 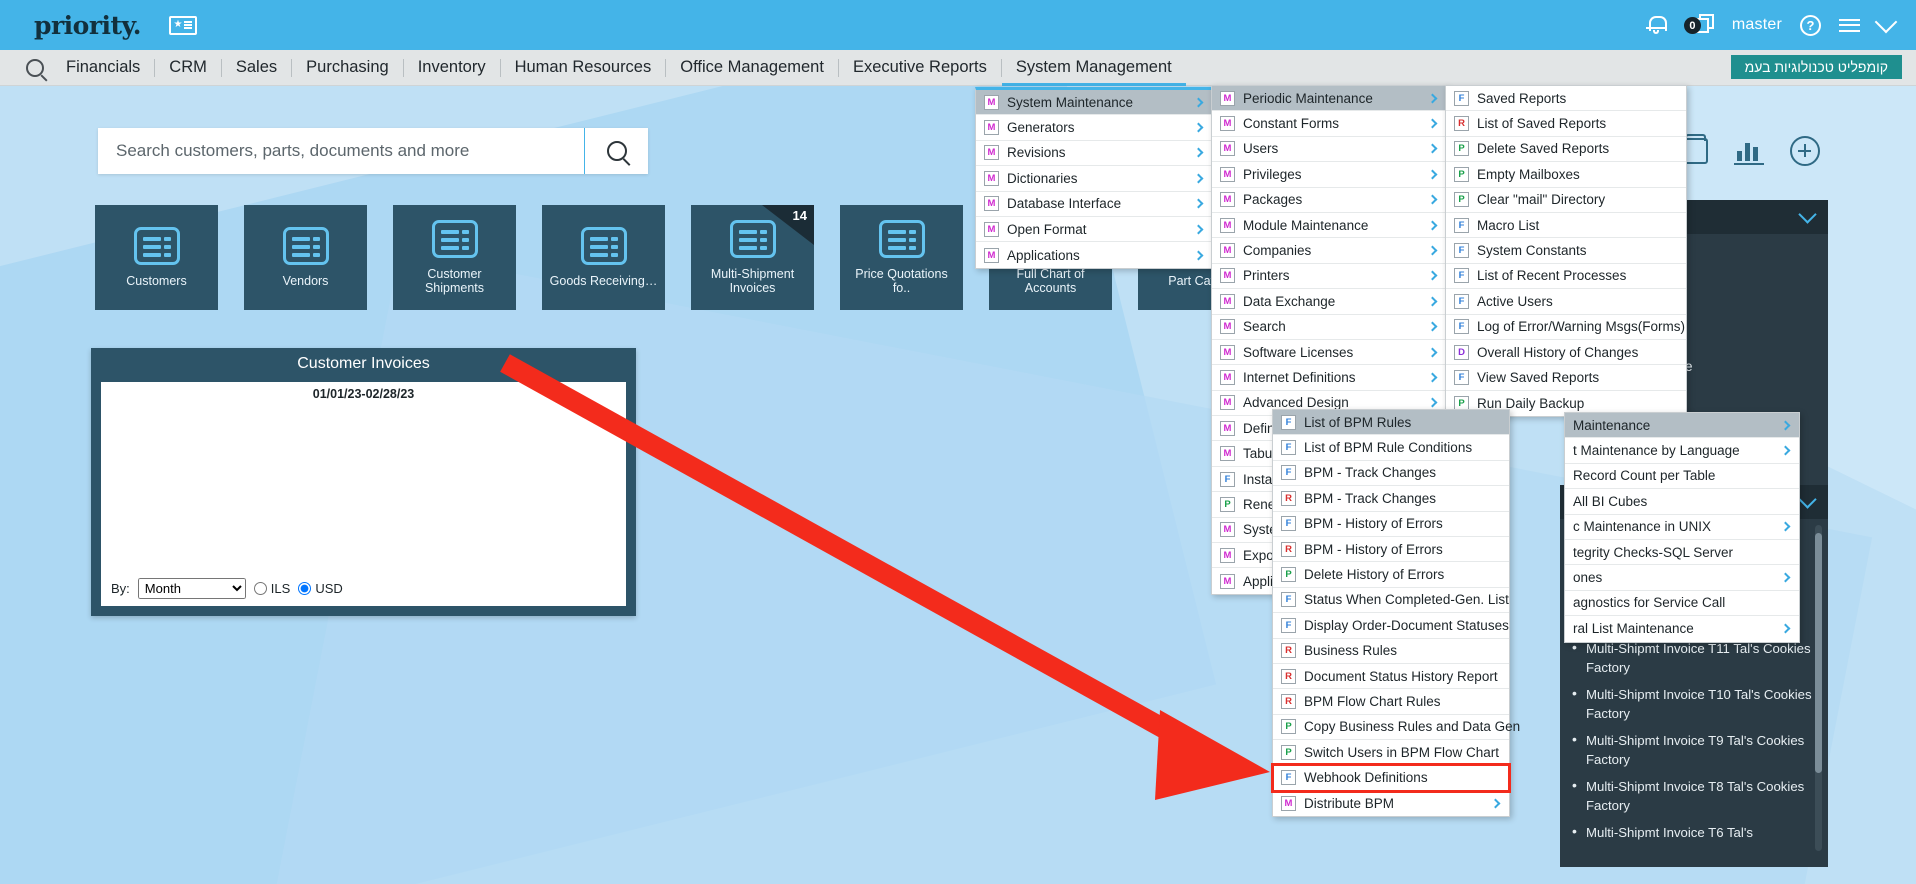 I want to click on menu-item: F BPM - Track Changes, so click(x=1391, y=474).